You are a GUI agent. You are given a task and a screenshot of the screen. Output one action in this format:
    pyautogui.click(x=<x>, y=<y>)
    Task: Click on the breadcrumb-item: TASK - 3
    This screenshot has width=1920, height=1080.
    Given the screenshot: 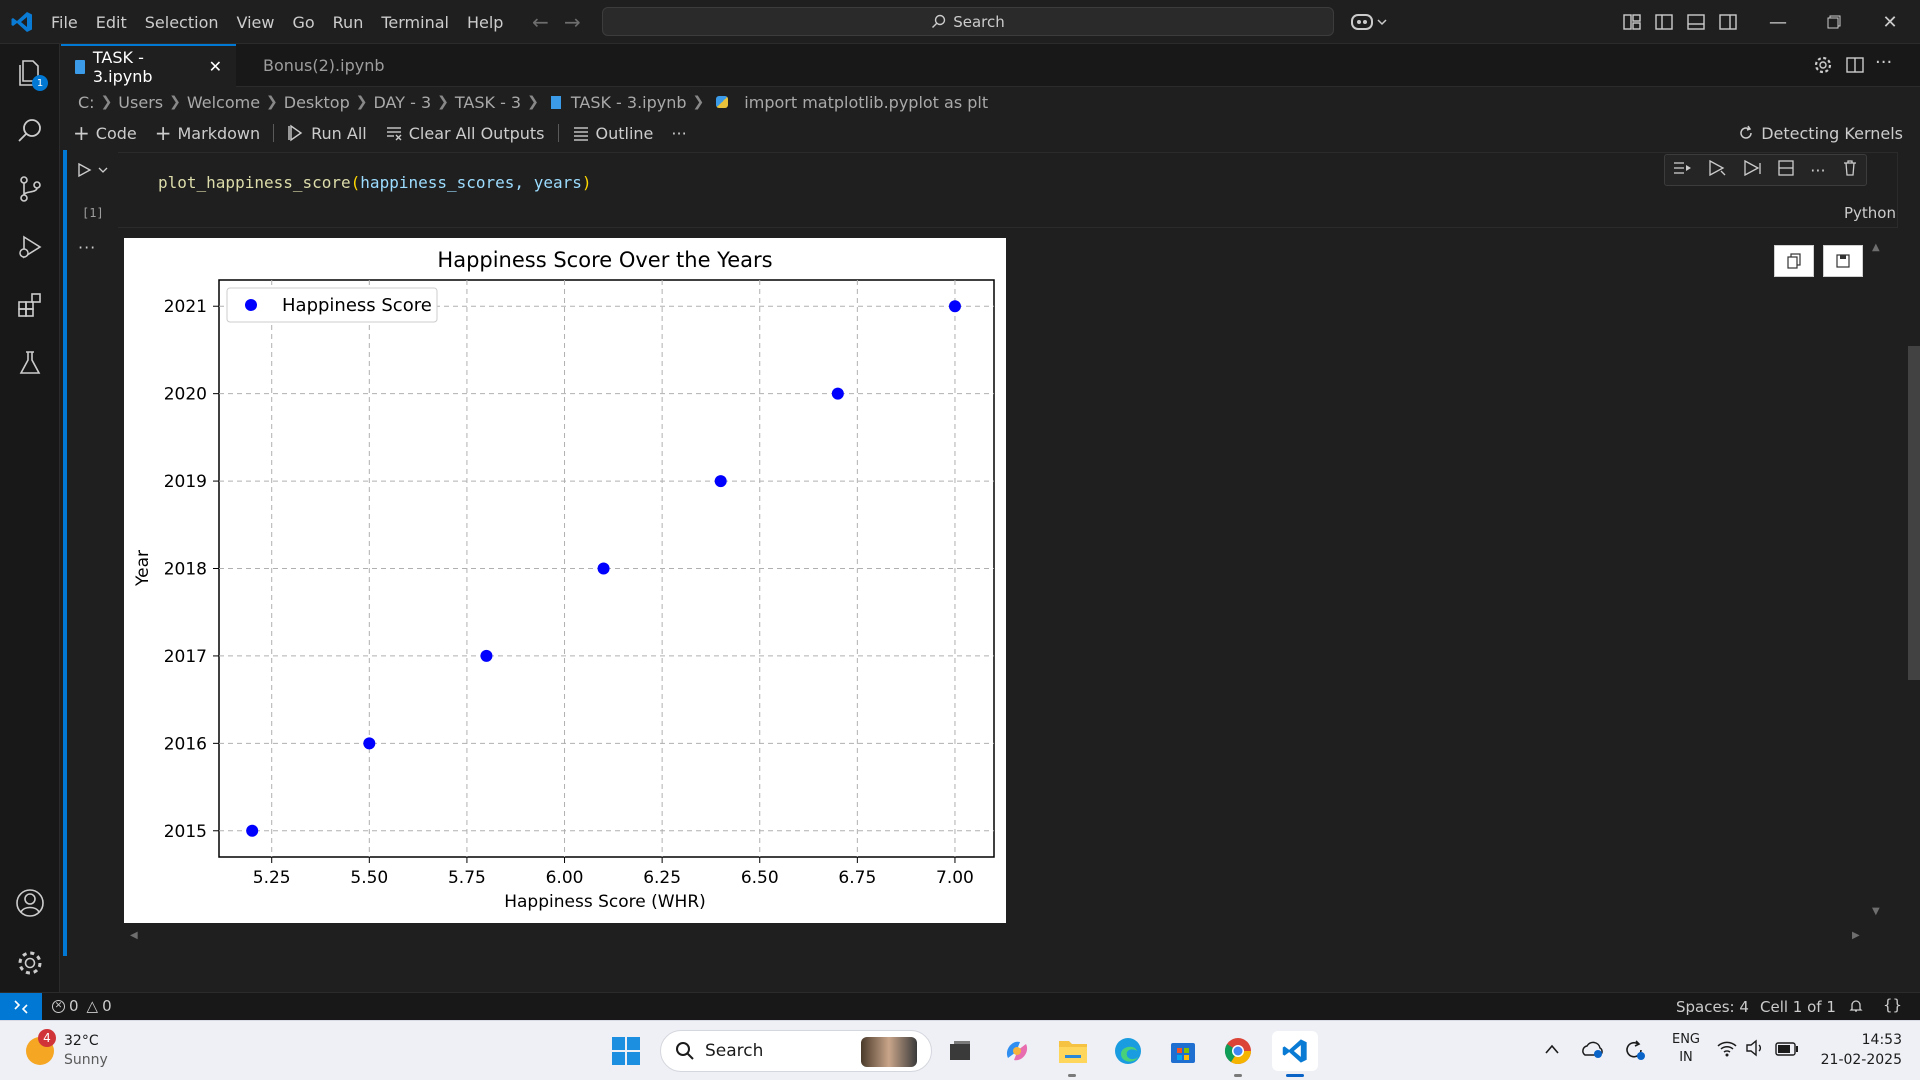 What is the action you would take?
    pyautogui.click(x=488, y=102)
    